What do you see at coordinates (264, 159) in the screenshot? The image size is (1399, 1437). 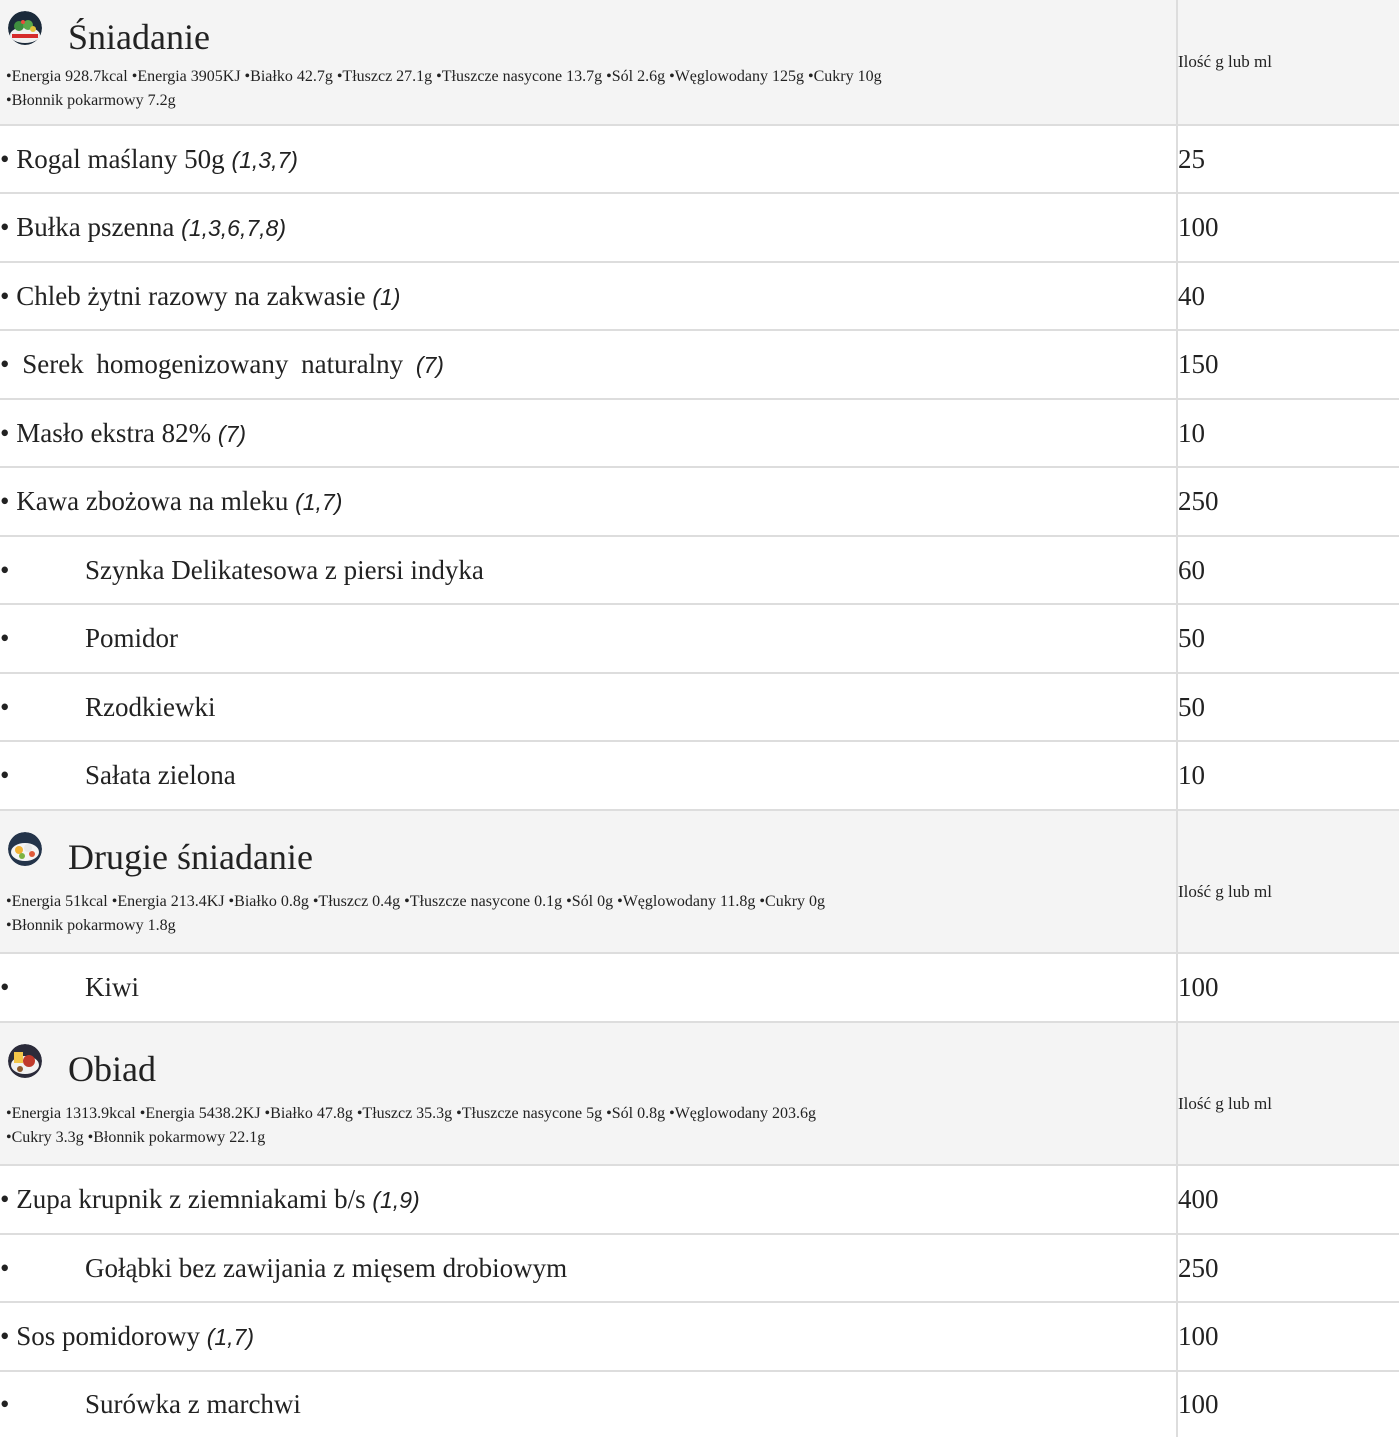 I see `allergen-codes: (1,3,7)` at bounding box center [264, 159].